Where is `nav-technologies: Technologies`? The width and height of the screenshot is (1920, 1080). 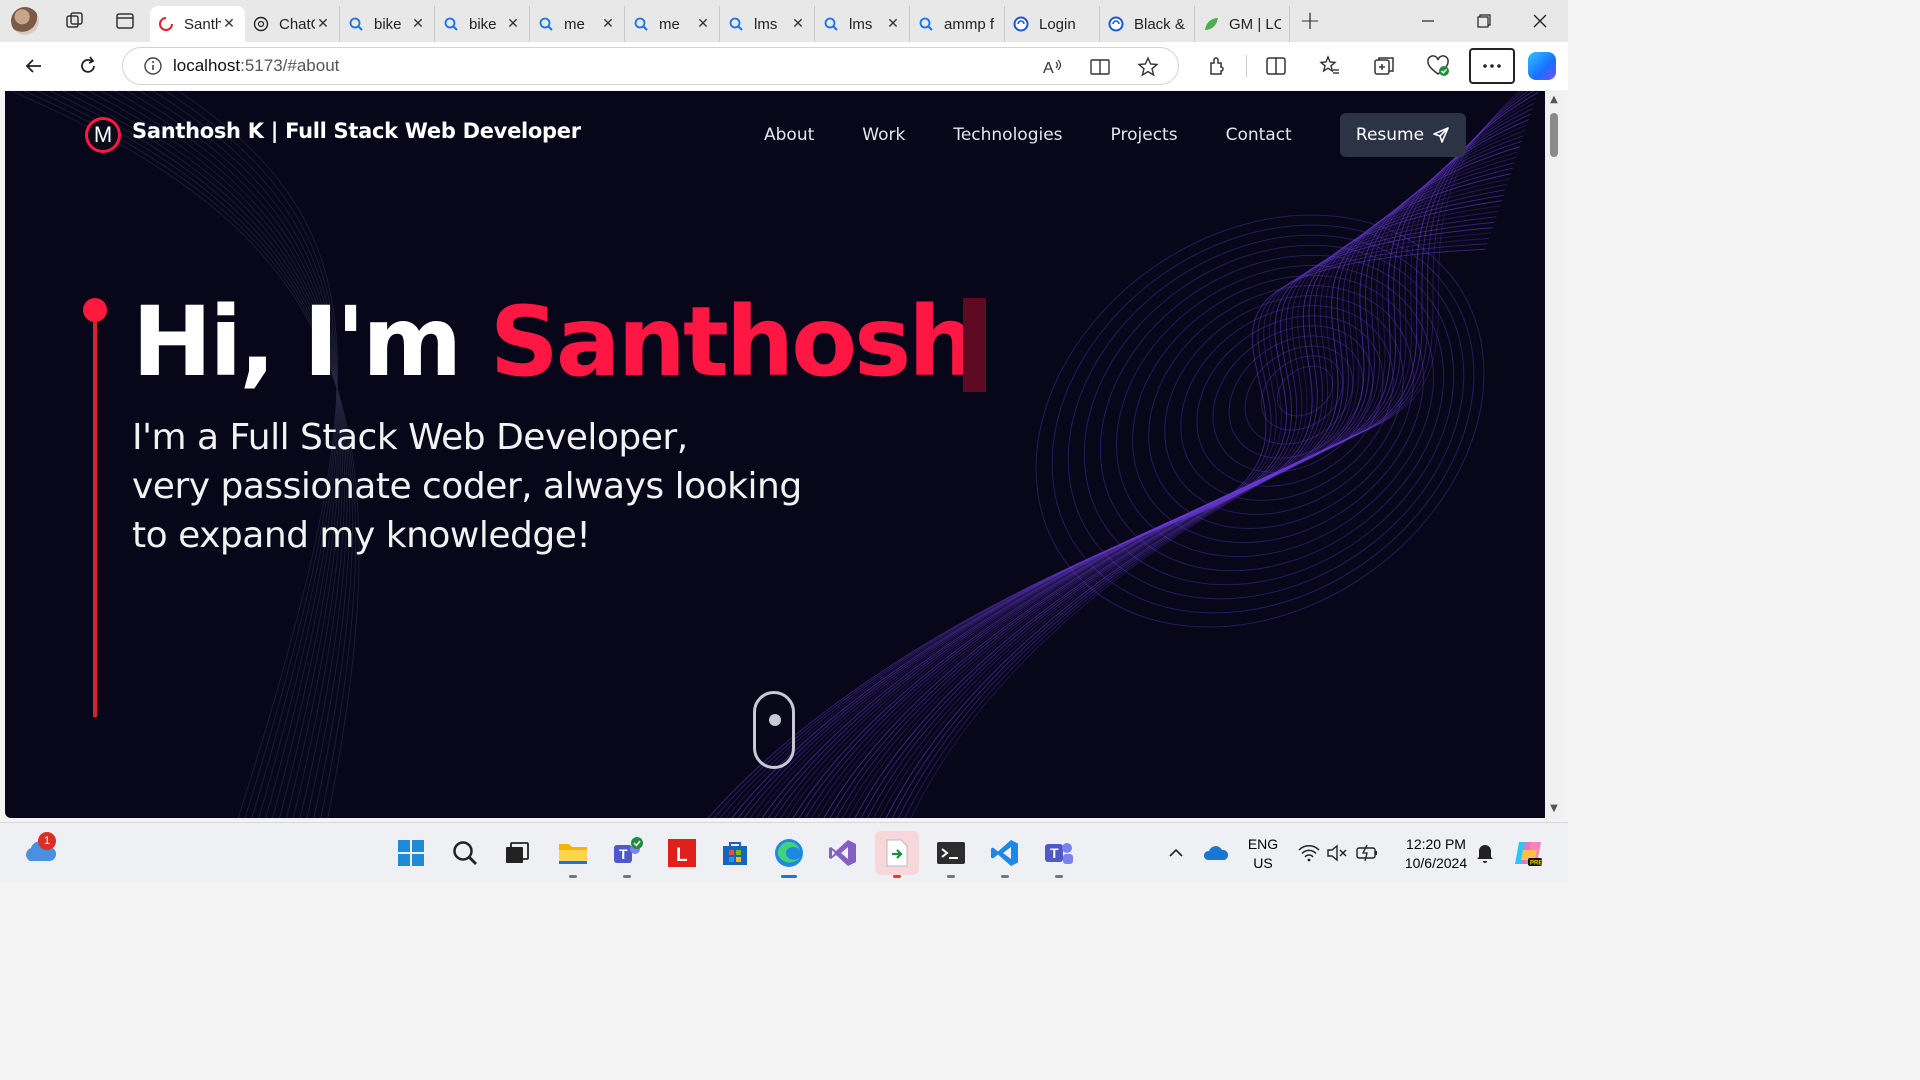 nav-technologies: Technologies is located at coordinates (1007, 135).